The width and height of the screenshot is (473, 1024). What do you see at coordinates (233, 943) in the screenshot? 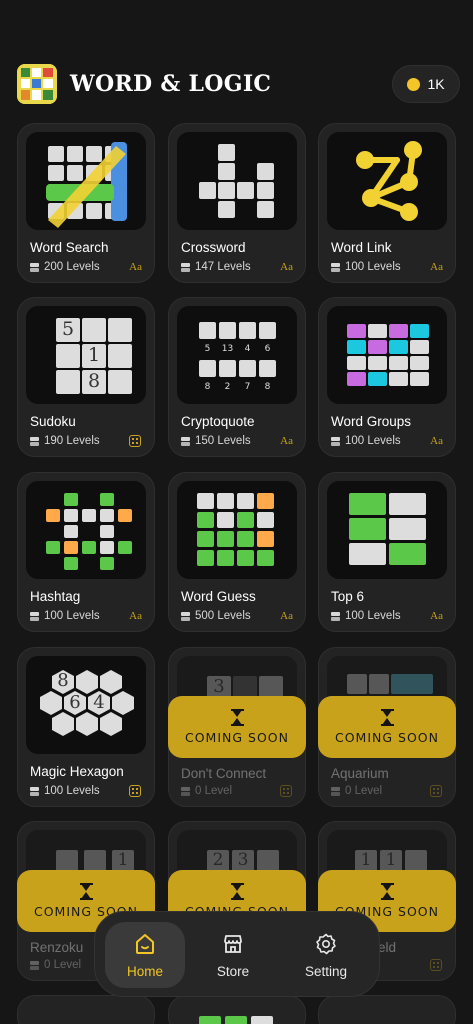
I see `store-icon` at bounding box center [233, 943].